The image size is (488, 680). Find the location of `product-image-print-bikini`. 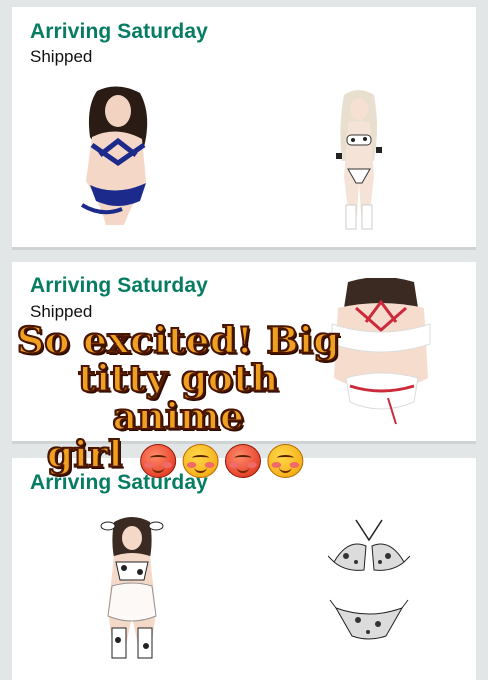

product-image-print-bikini is located at coordinates (369, 581).